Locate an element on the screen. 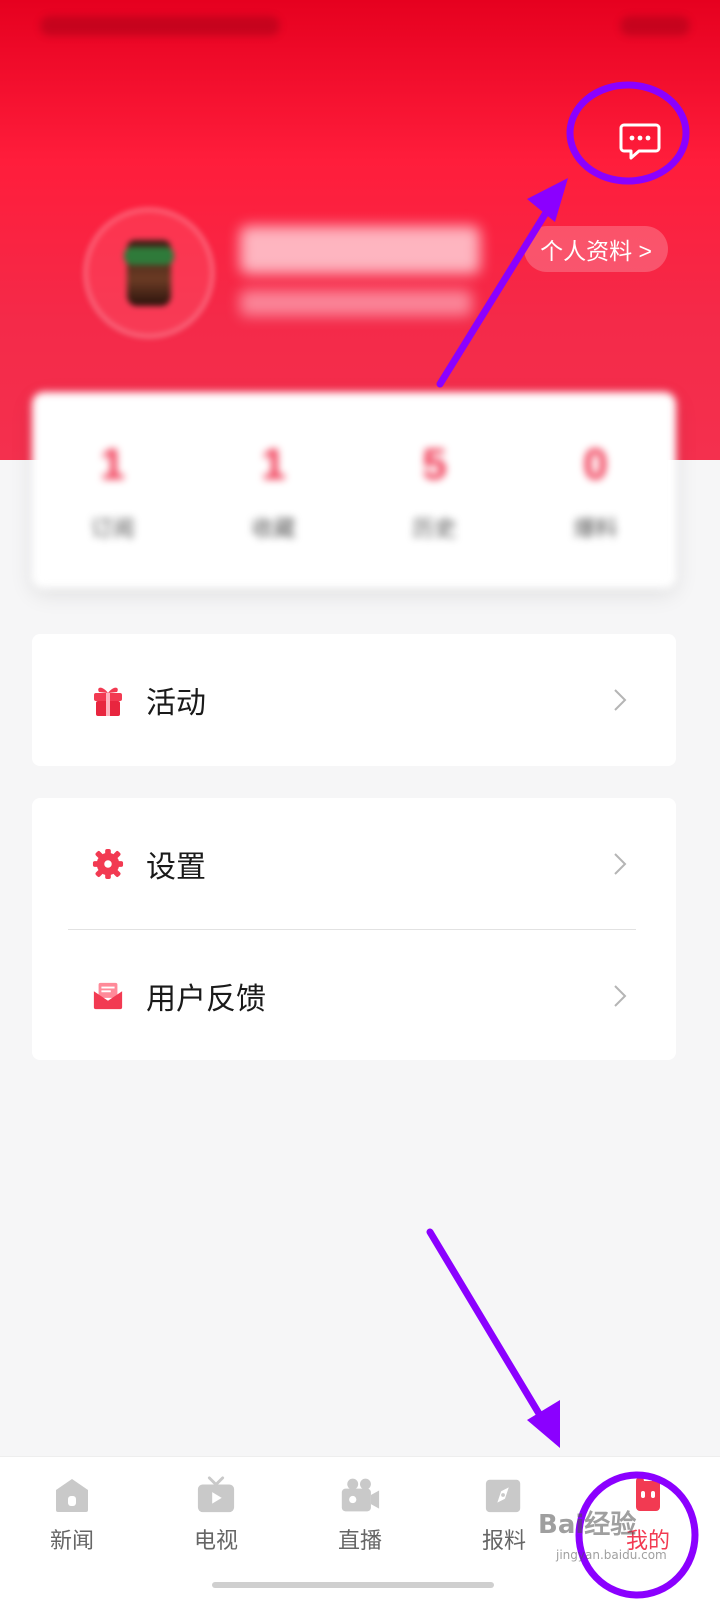  message-icon is located at coordinates (640, 141).